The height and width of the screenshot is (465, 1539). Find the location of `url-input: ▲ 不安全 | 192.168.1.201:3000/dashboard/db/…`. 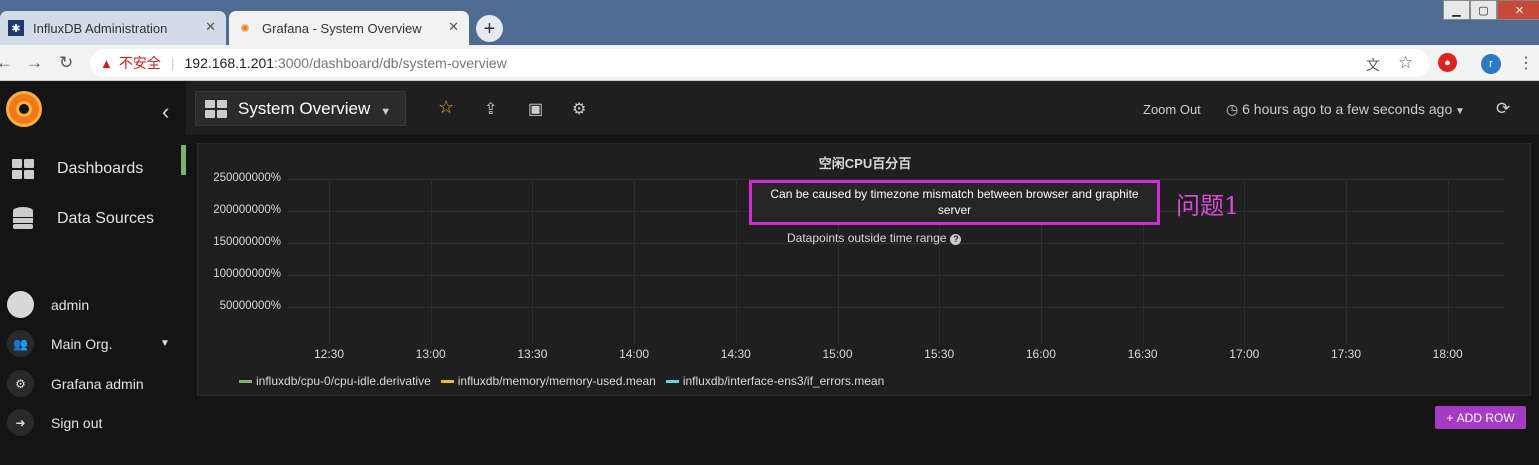

url-input: ▲ 不安全 | 192.168.1.201:3000/dashboard/db/… is located at coordinates (760, 63).